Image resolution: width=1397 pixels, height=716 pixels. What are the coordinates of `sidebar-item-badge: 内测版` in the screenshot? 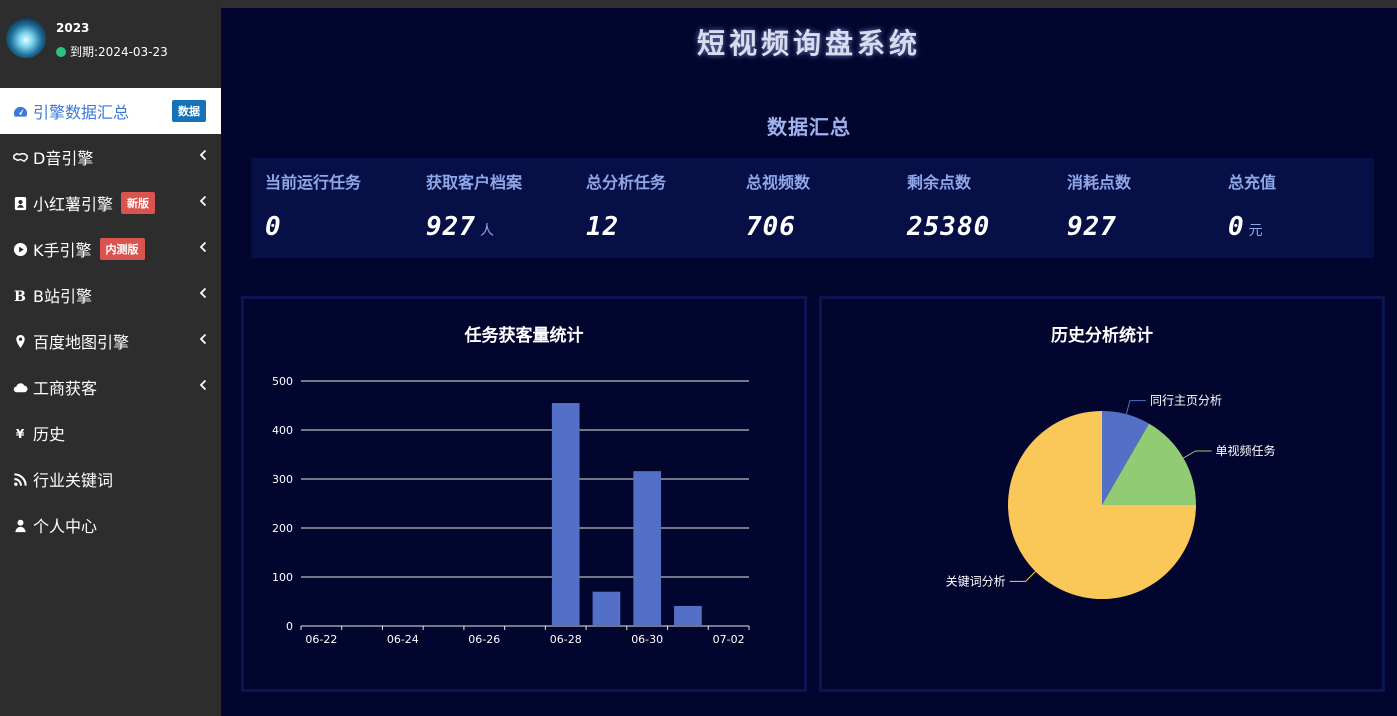 It's located at (122, 249).